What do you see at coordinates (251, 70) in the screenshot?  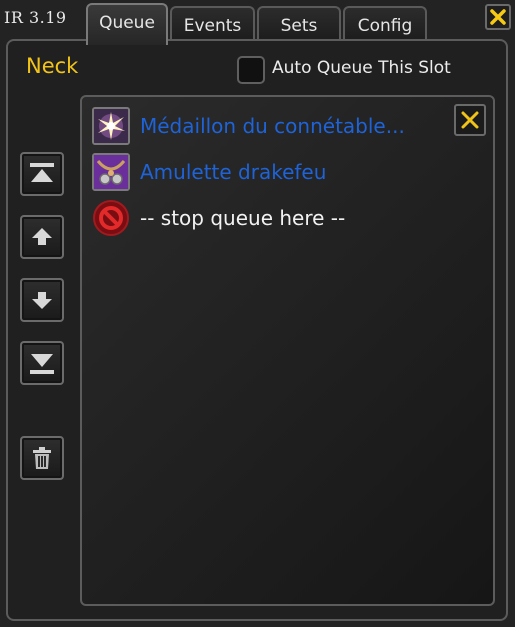 I see `auto-queue-checkbox` at bounding box center [251, 70].